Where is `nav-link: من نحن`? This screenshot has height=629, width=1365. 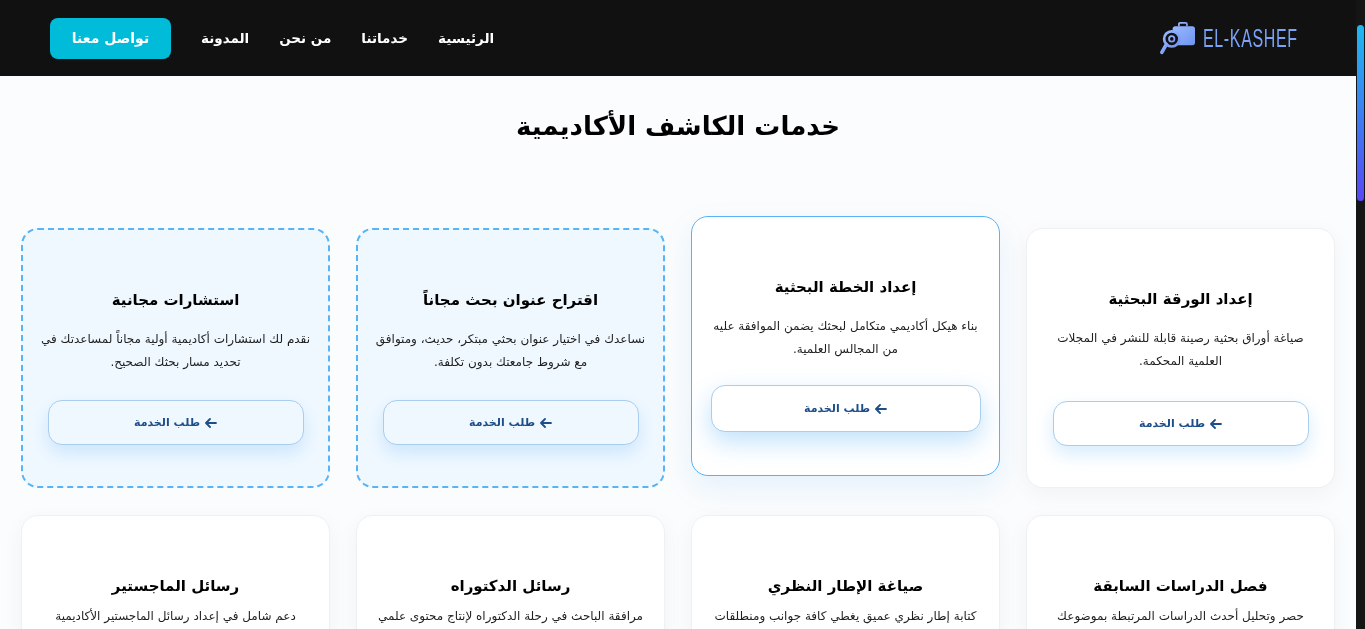 nav-link: من نحن is located at coordinates (305, 38).